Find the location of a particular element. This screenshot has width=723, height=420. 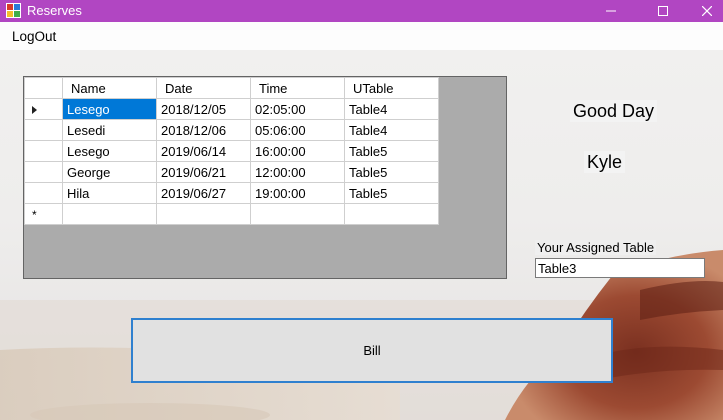

new-row-header: * is located at coordinates (43, 214).